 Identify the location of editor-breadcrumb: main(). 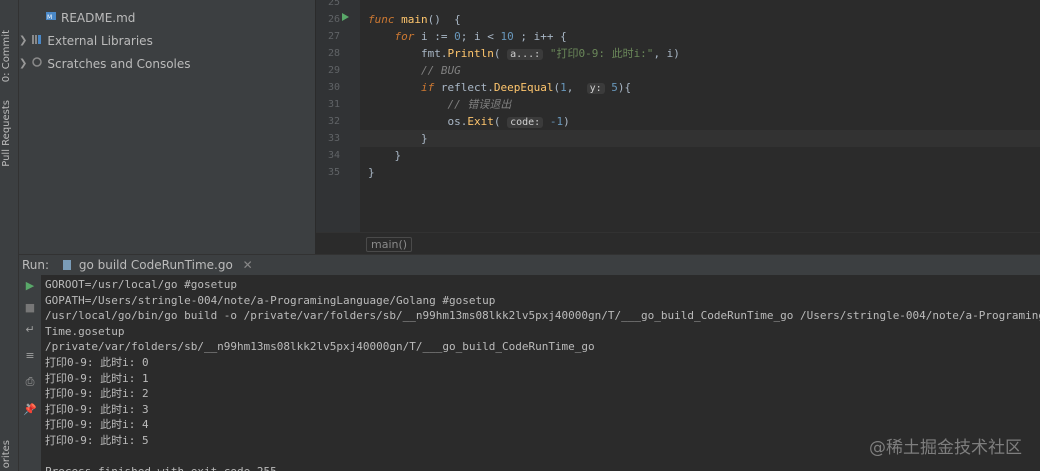
(678, 243).